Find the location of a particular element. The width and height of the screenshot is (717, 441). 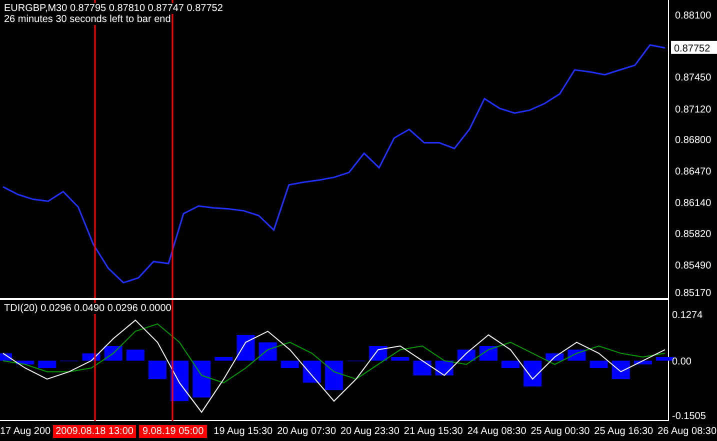

price-tick-label: 0.87450 is located at coordinates (693, 78).